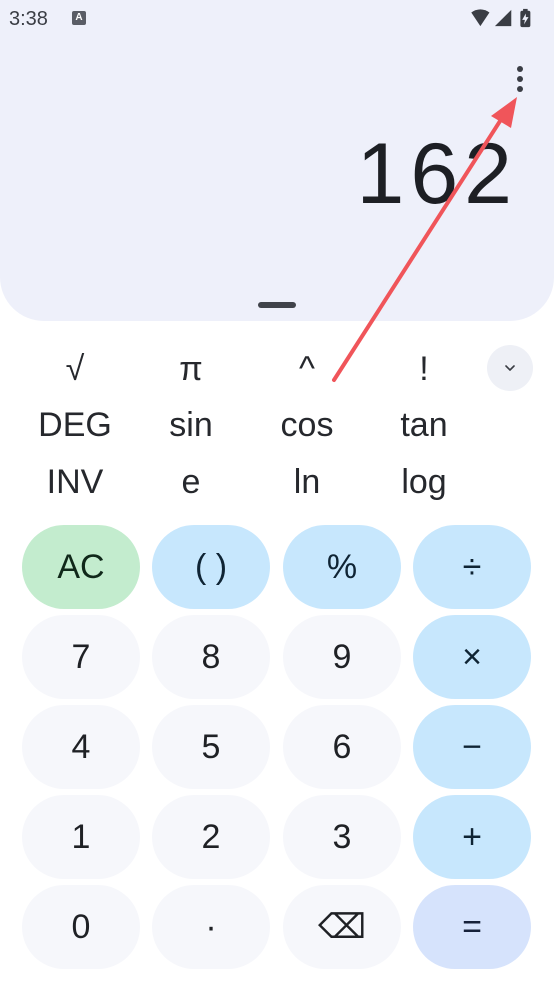 This screenshot has width=554, height=984. I want to click on sci-key-log: log, so click(424, 482).